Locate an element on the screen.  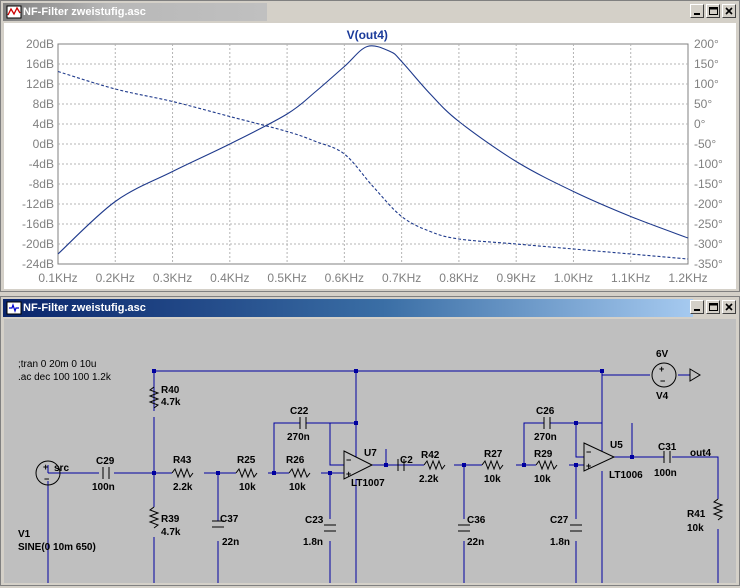
schematic-app-icon is located at coordinates (14, 308).